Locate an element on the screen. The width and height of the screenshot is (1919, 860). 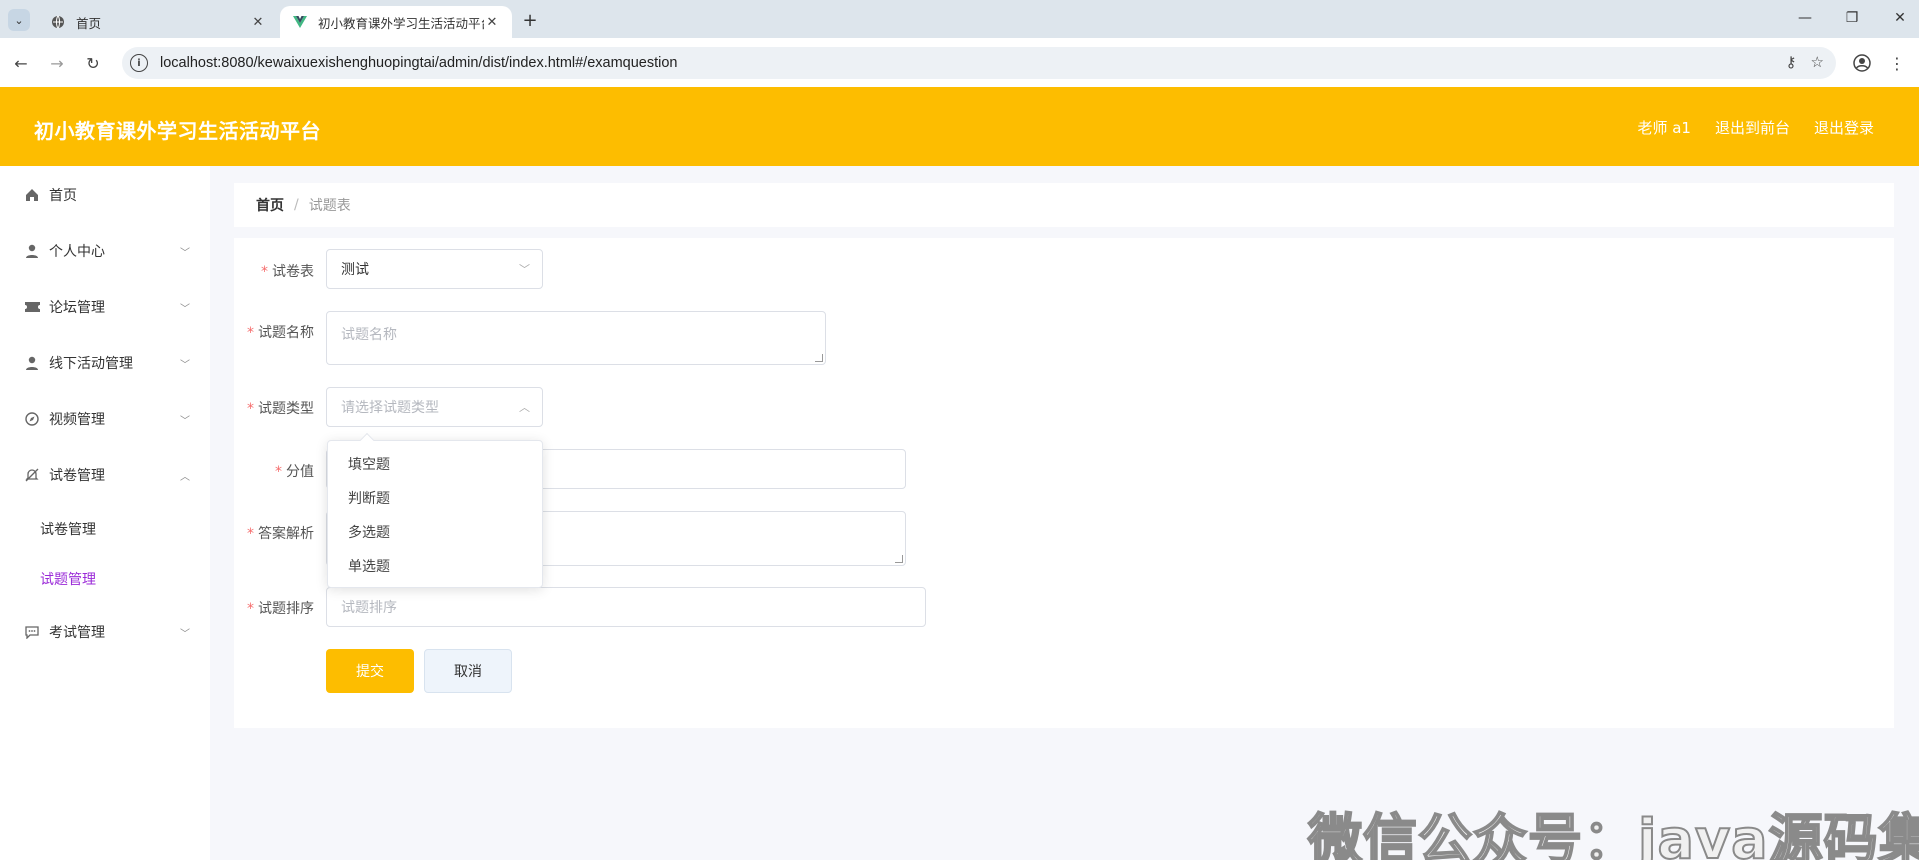
tab-title: 初小教育课外学习生活活动平台 is located at coordinates (401, 23).